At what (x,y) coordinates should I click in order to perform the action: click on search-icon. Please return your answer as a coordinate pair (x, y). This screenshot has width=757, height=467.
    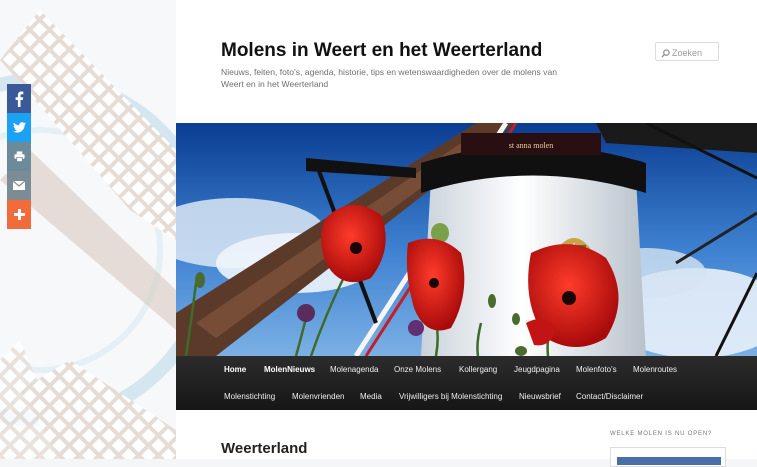
    Looking at the image, I should click on (665, 53).